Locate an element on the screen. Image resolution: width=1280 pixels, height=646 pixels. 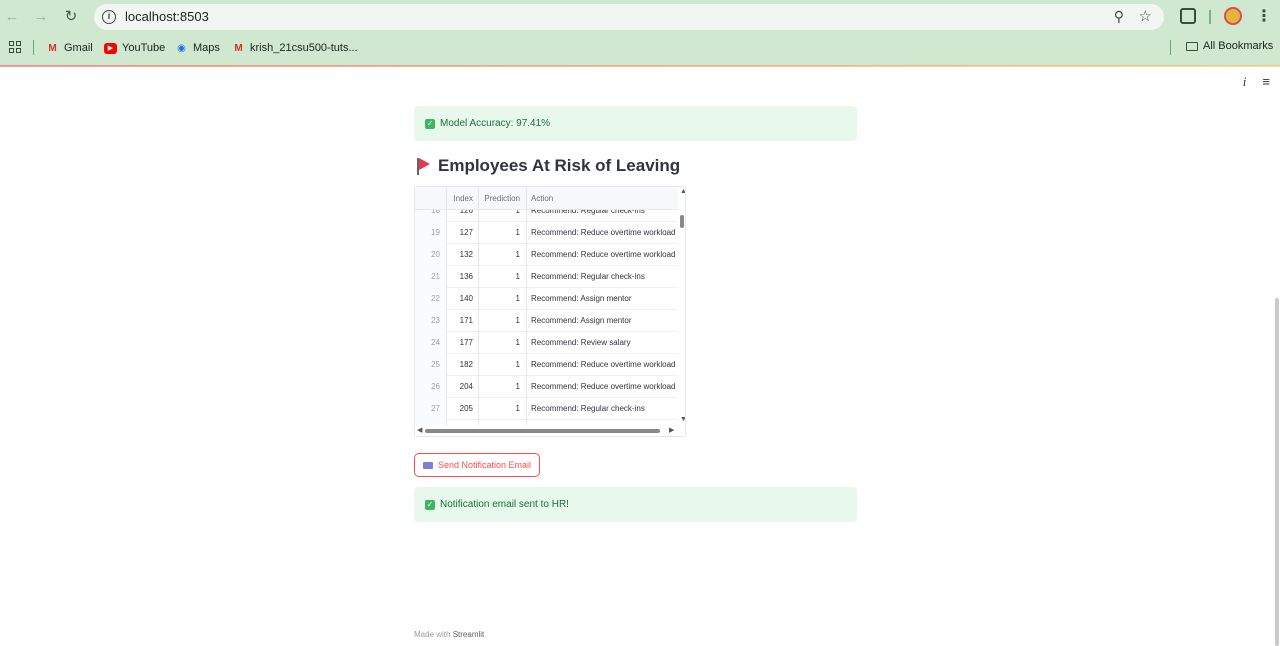
table-row: 21 136 1 Recommend: Regular check-ins is located at coordinates (546, 277).